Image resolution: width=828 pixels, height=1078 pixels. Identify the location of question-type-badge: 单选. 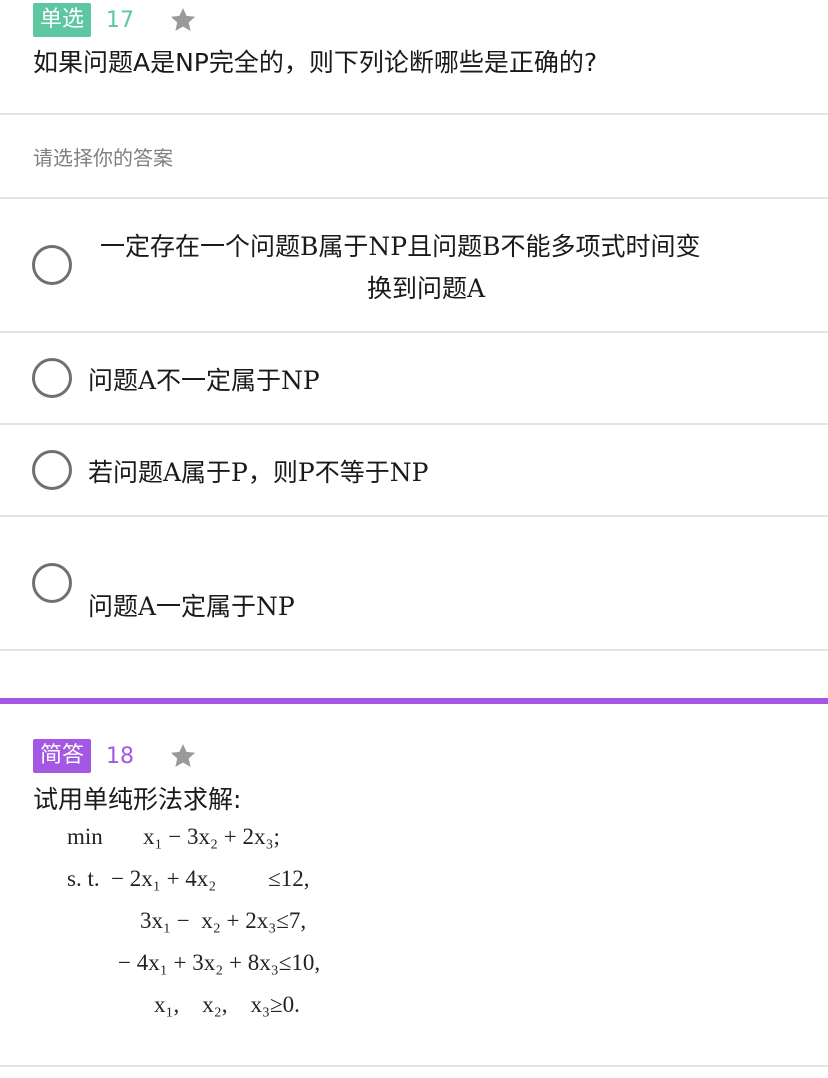
(62, 20).